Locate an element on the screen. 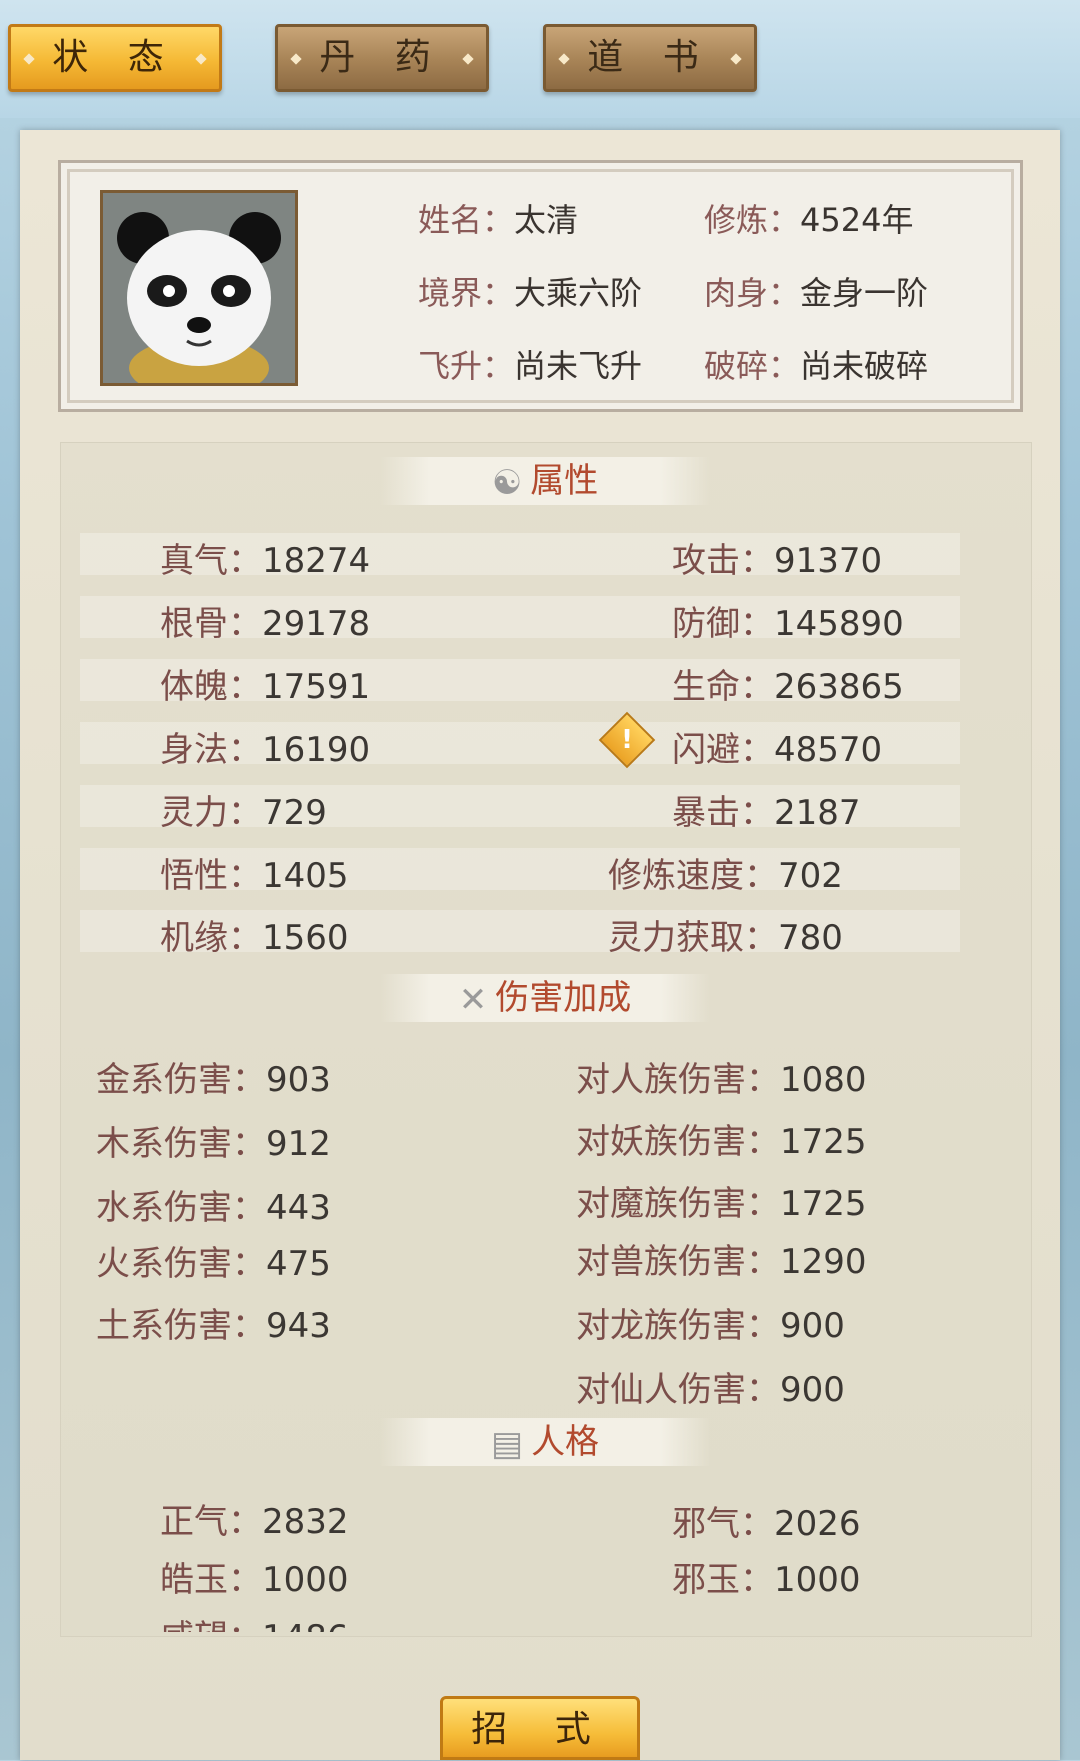 The height and width of the screenshot is (1761, 1080). stat-jiyuan: 机缘：1560 is located at coordinates (254, 934).